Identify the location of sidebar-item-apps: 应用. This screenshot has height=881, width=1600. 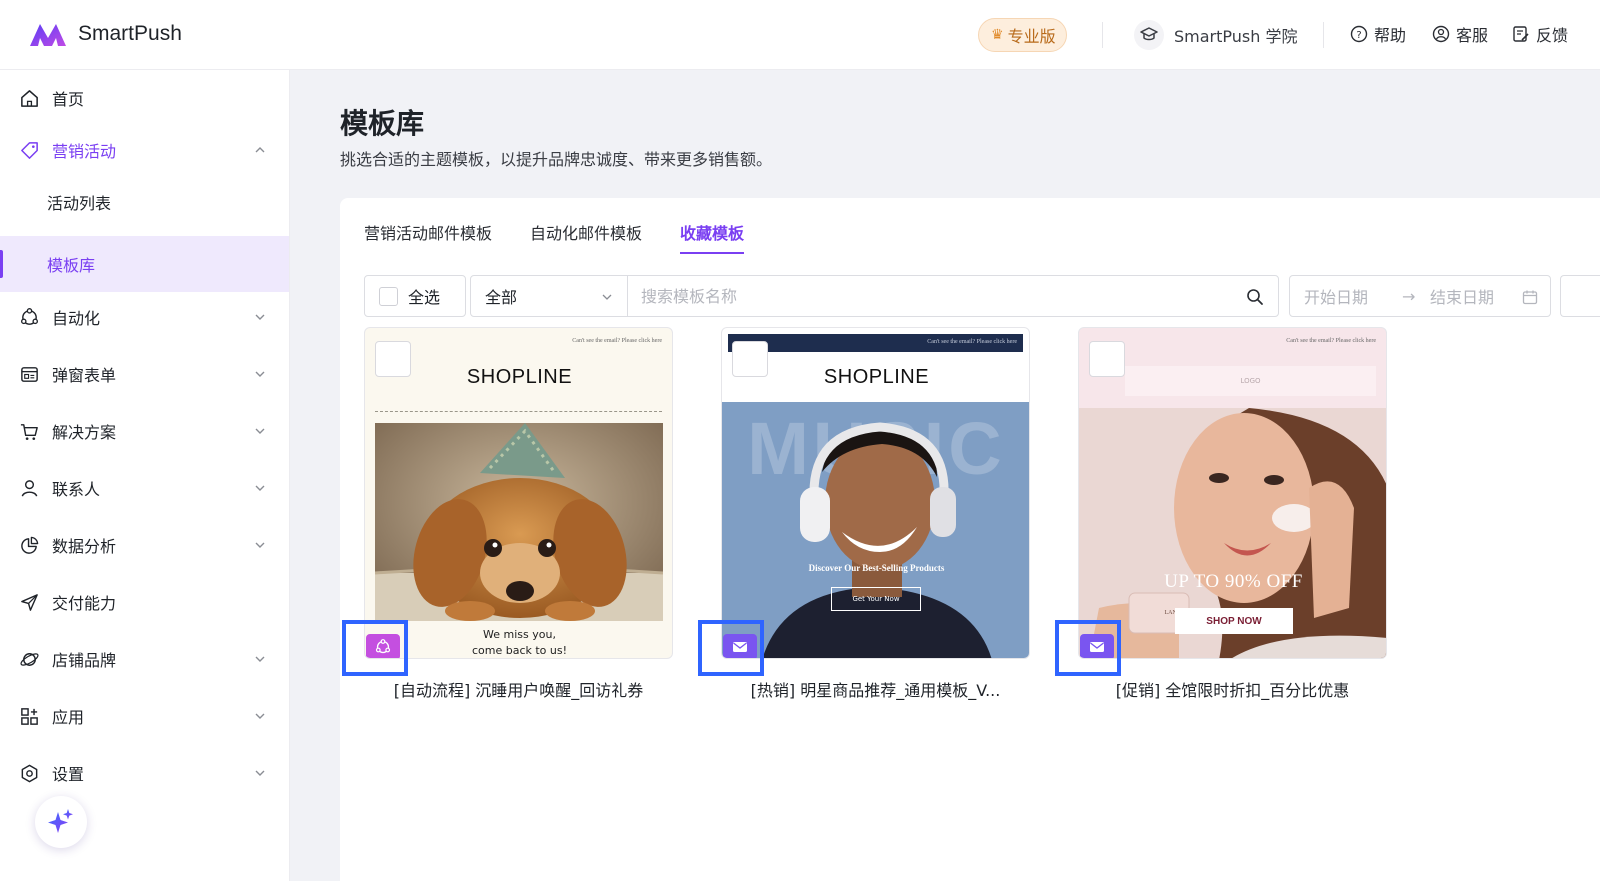
(144, 716).